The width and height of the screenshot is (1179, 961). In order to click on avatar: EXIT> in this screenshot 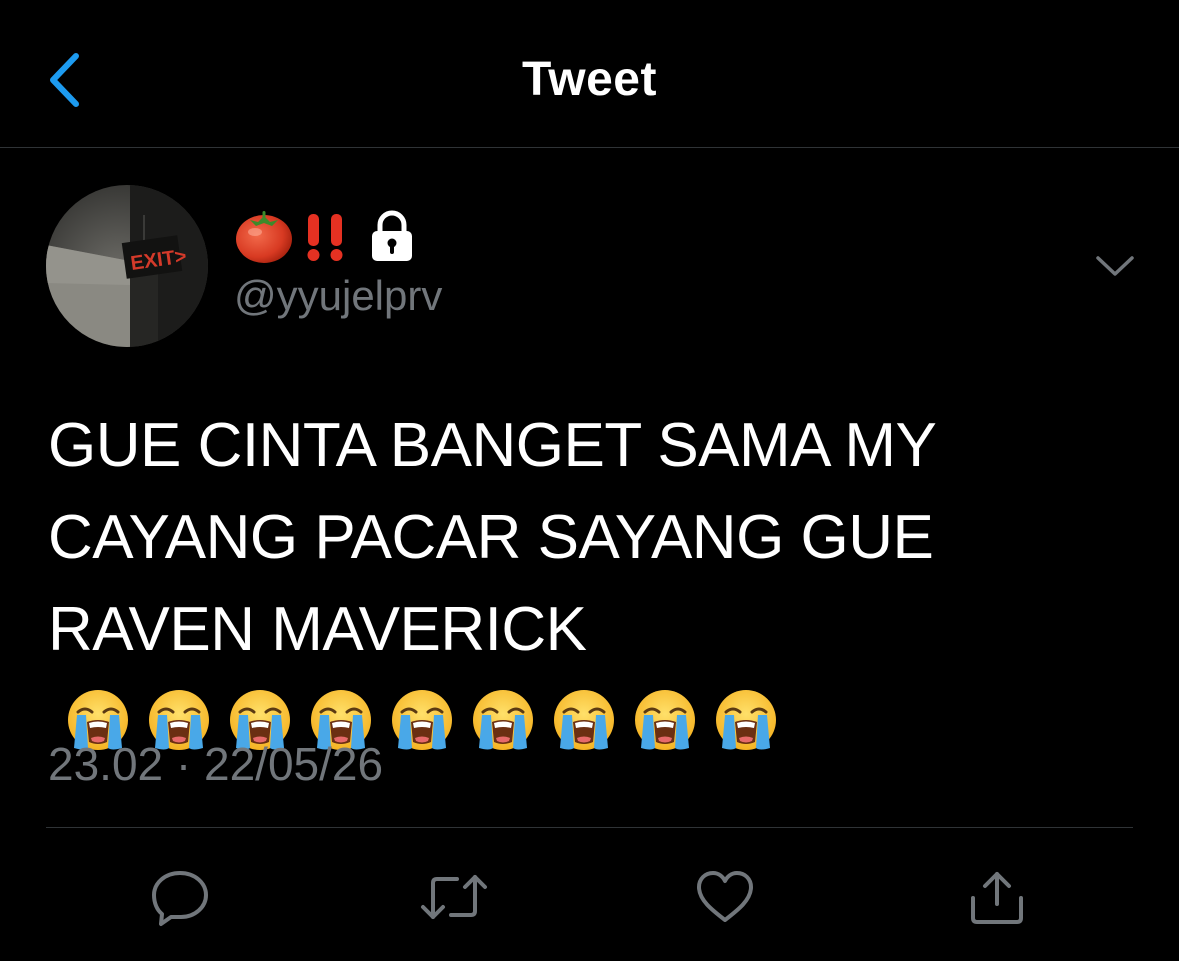, I will do `click(127, 266)`.